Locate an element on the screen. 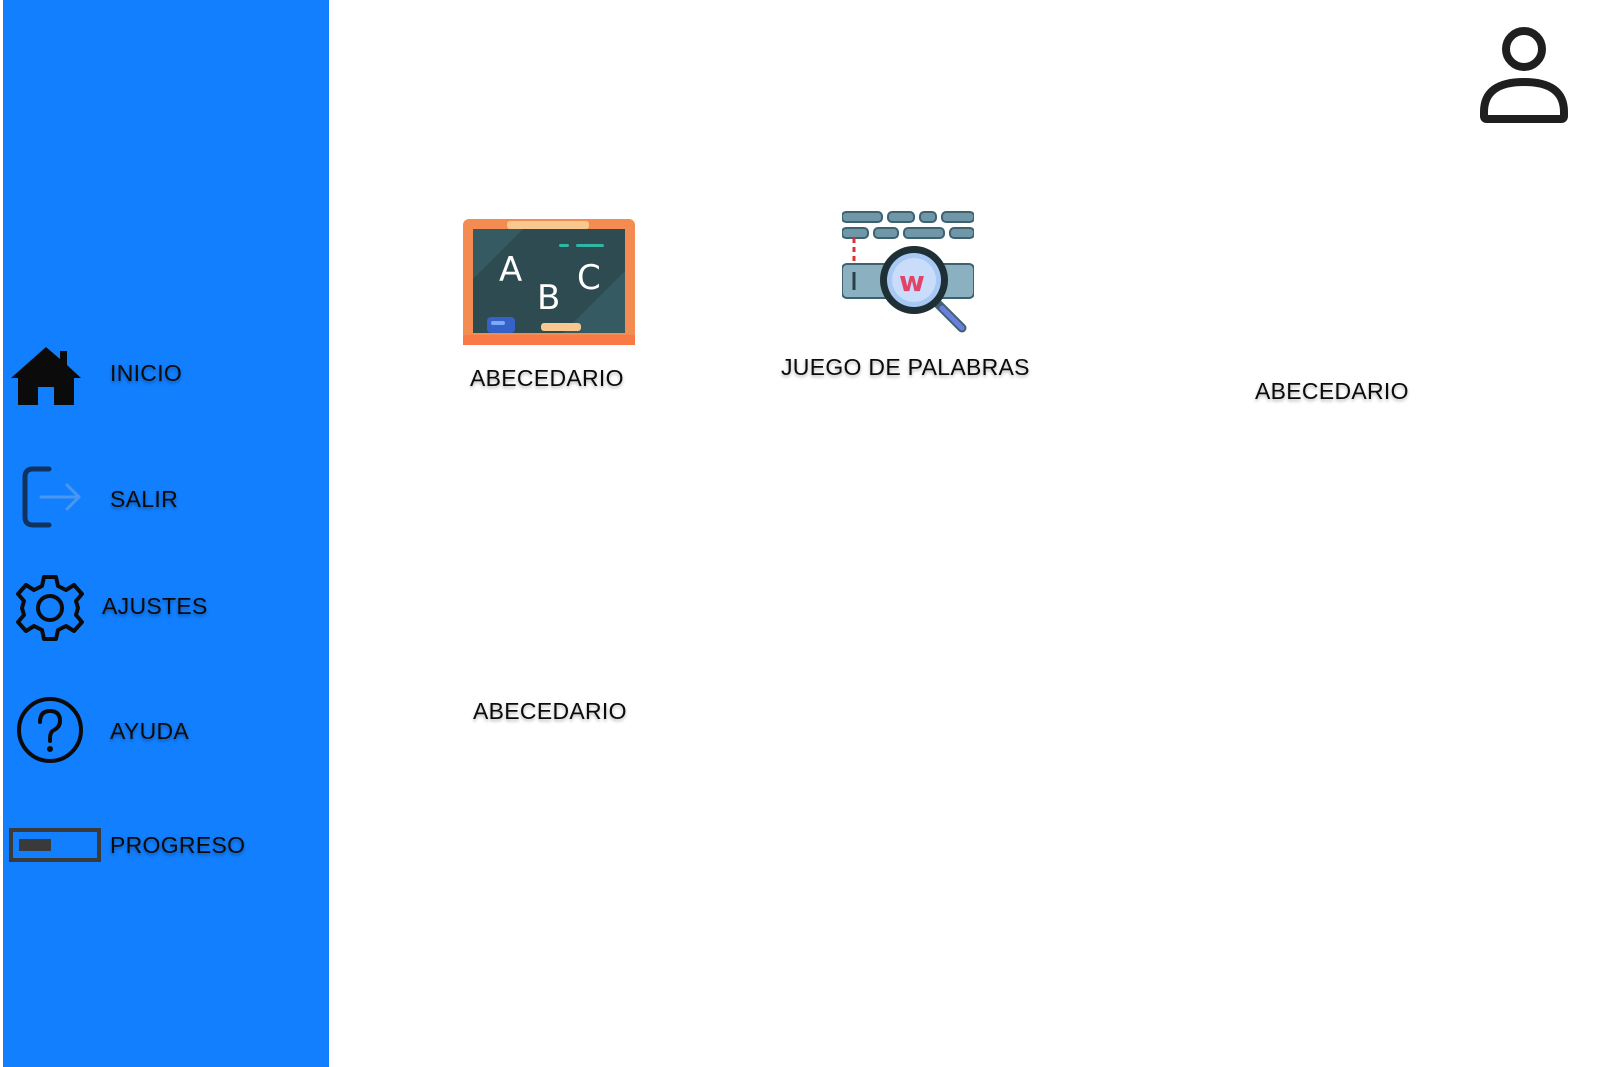 The image size is (1605, 1067). sidebar-item-ayuda: AYUDA is located at coordinates (159, 731).